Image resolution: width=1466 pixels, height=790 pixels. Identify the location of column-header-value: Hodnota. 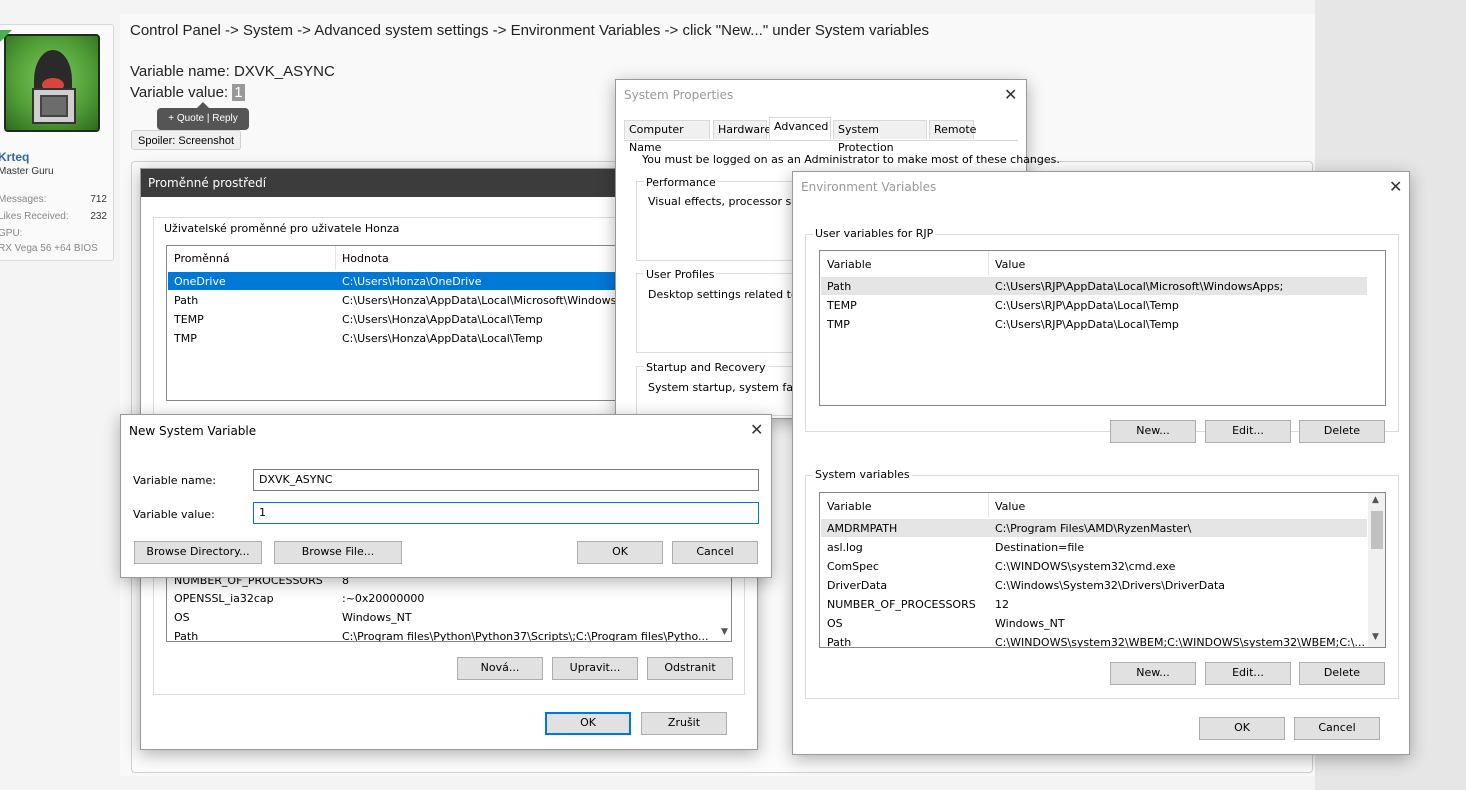
(365, 258).